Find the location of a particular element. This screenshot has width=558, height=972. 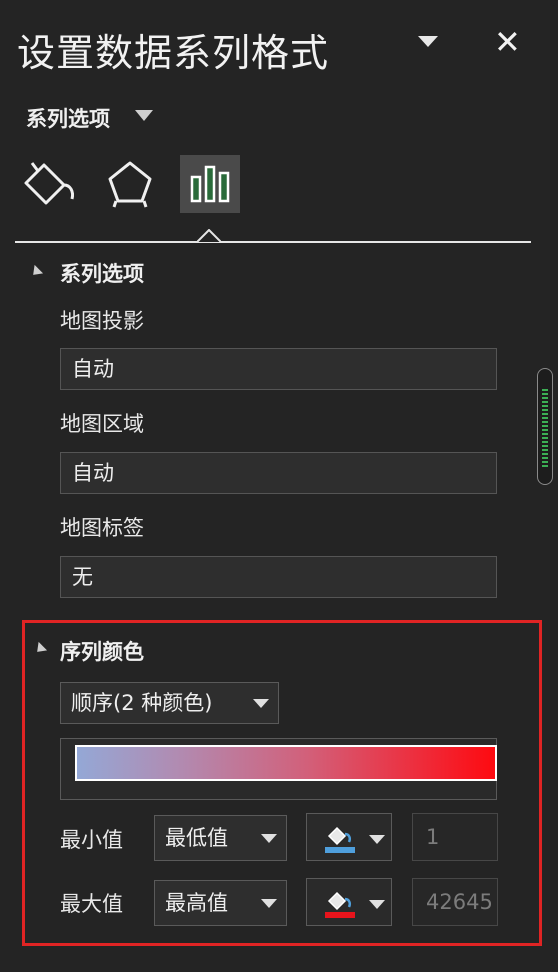

tab-effects is located at coordinates (130, 184).